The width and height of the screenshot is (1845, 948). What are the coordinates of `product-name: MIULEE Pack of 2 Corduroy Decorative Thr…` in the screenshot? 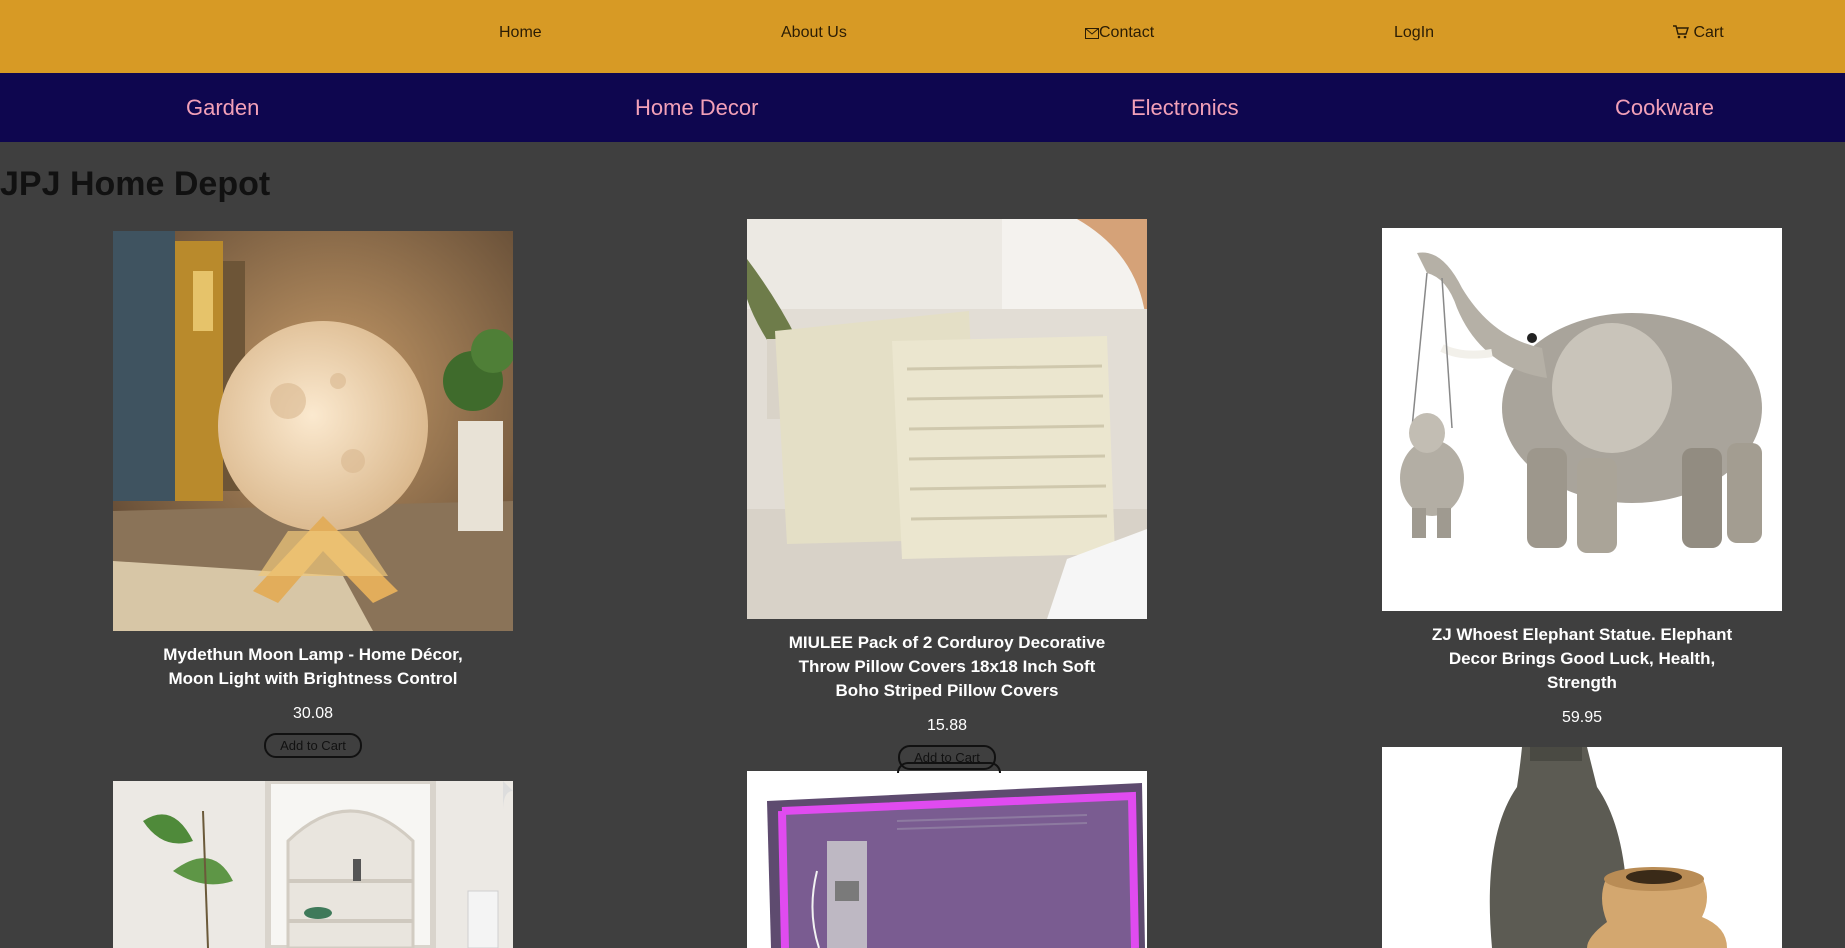 It's located at (947, 667).